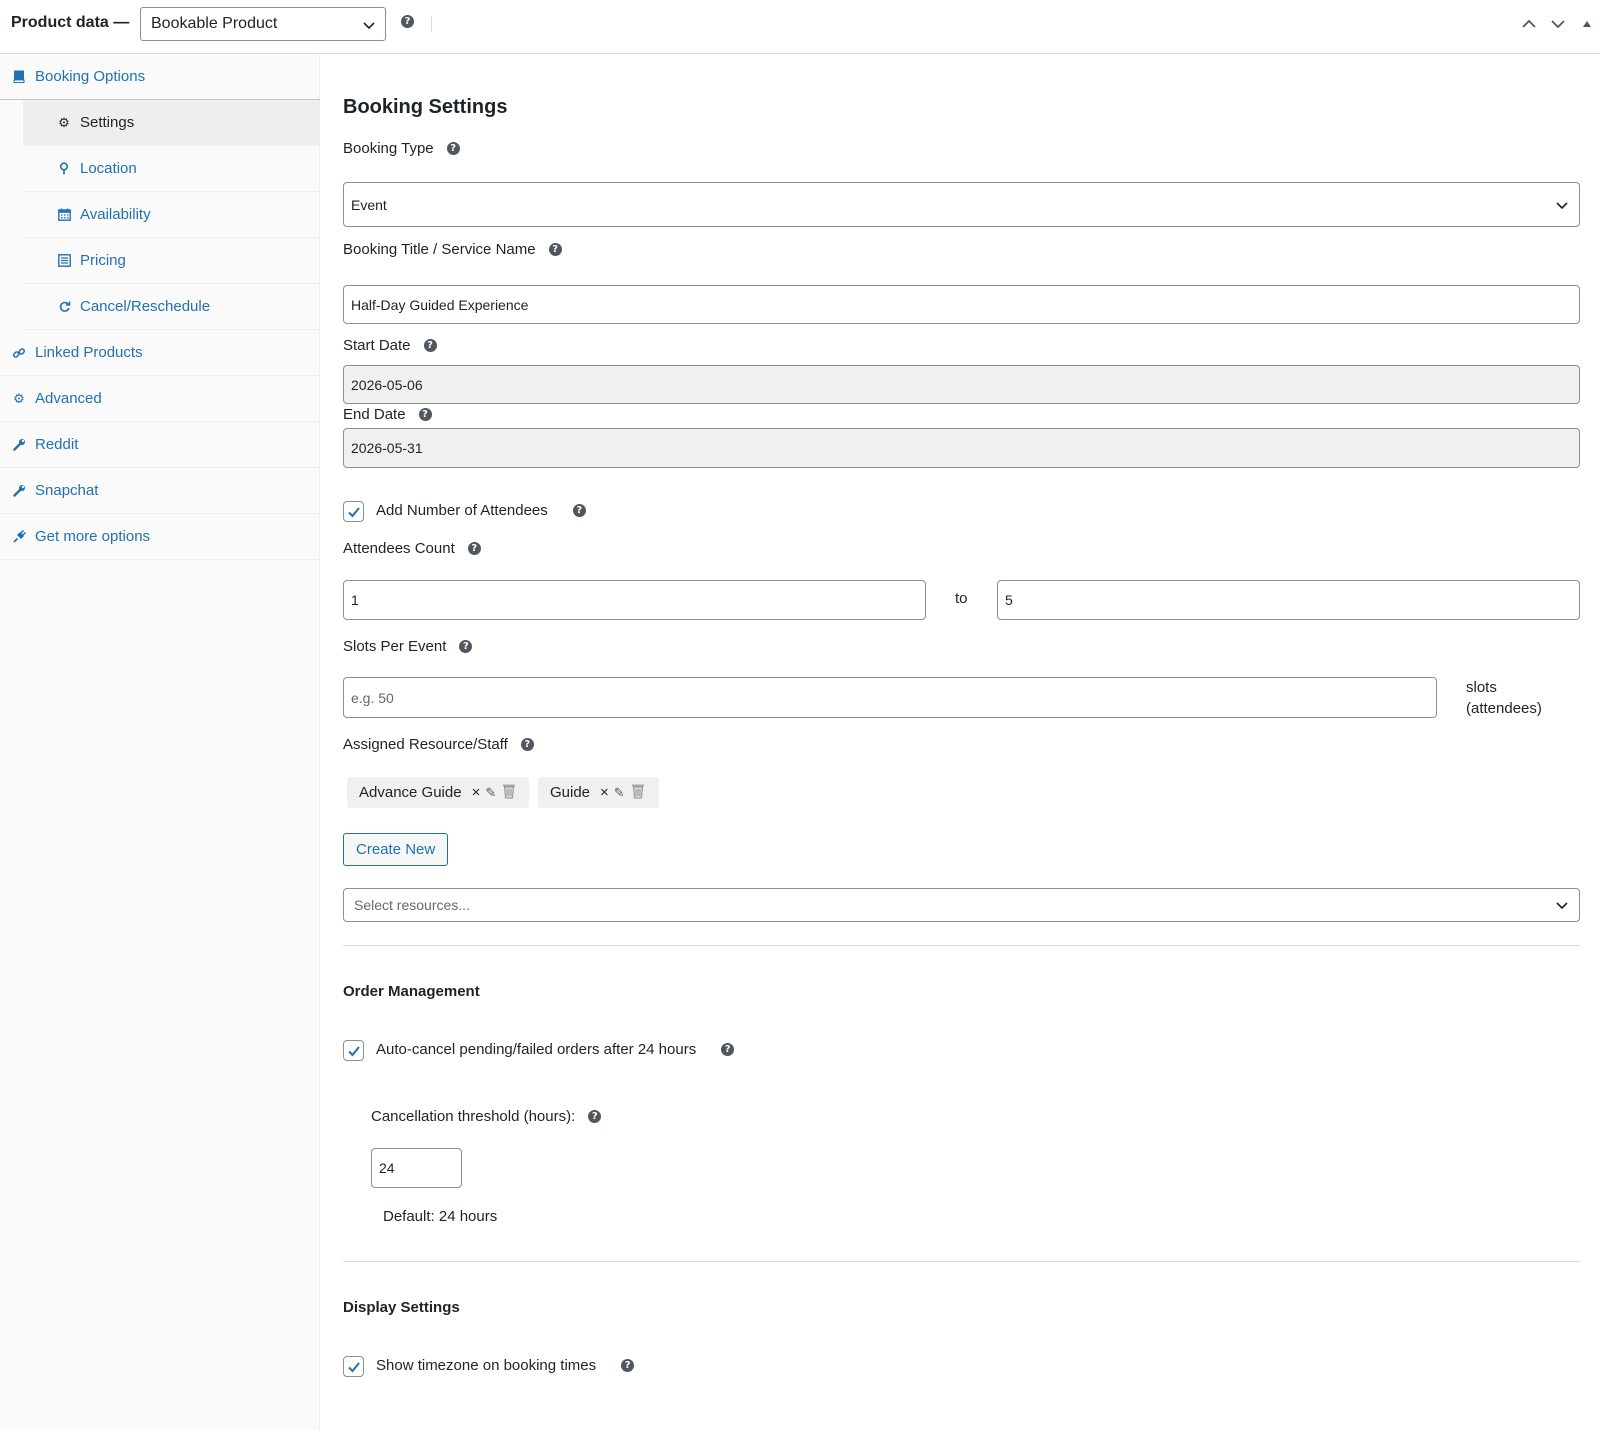 This screenshot has height=1431, width=1600. Describe the element at coordinates (440, 1216) in the screenshot. I see `threshold-default-note: Default: 24 hours` at that location.